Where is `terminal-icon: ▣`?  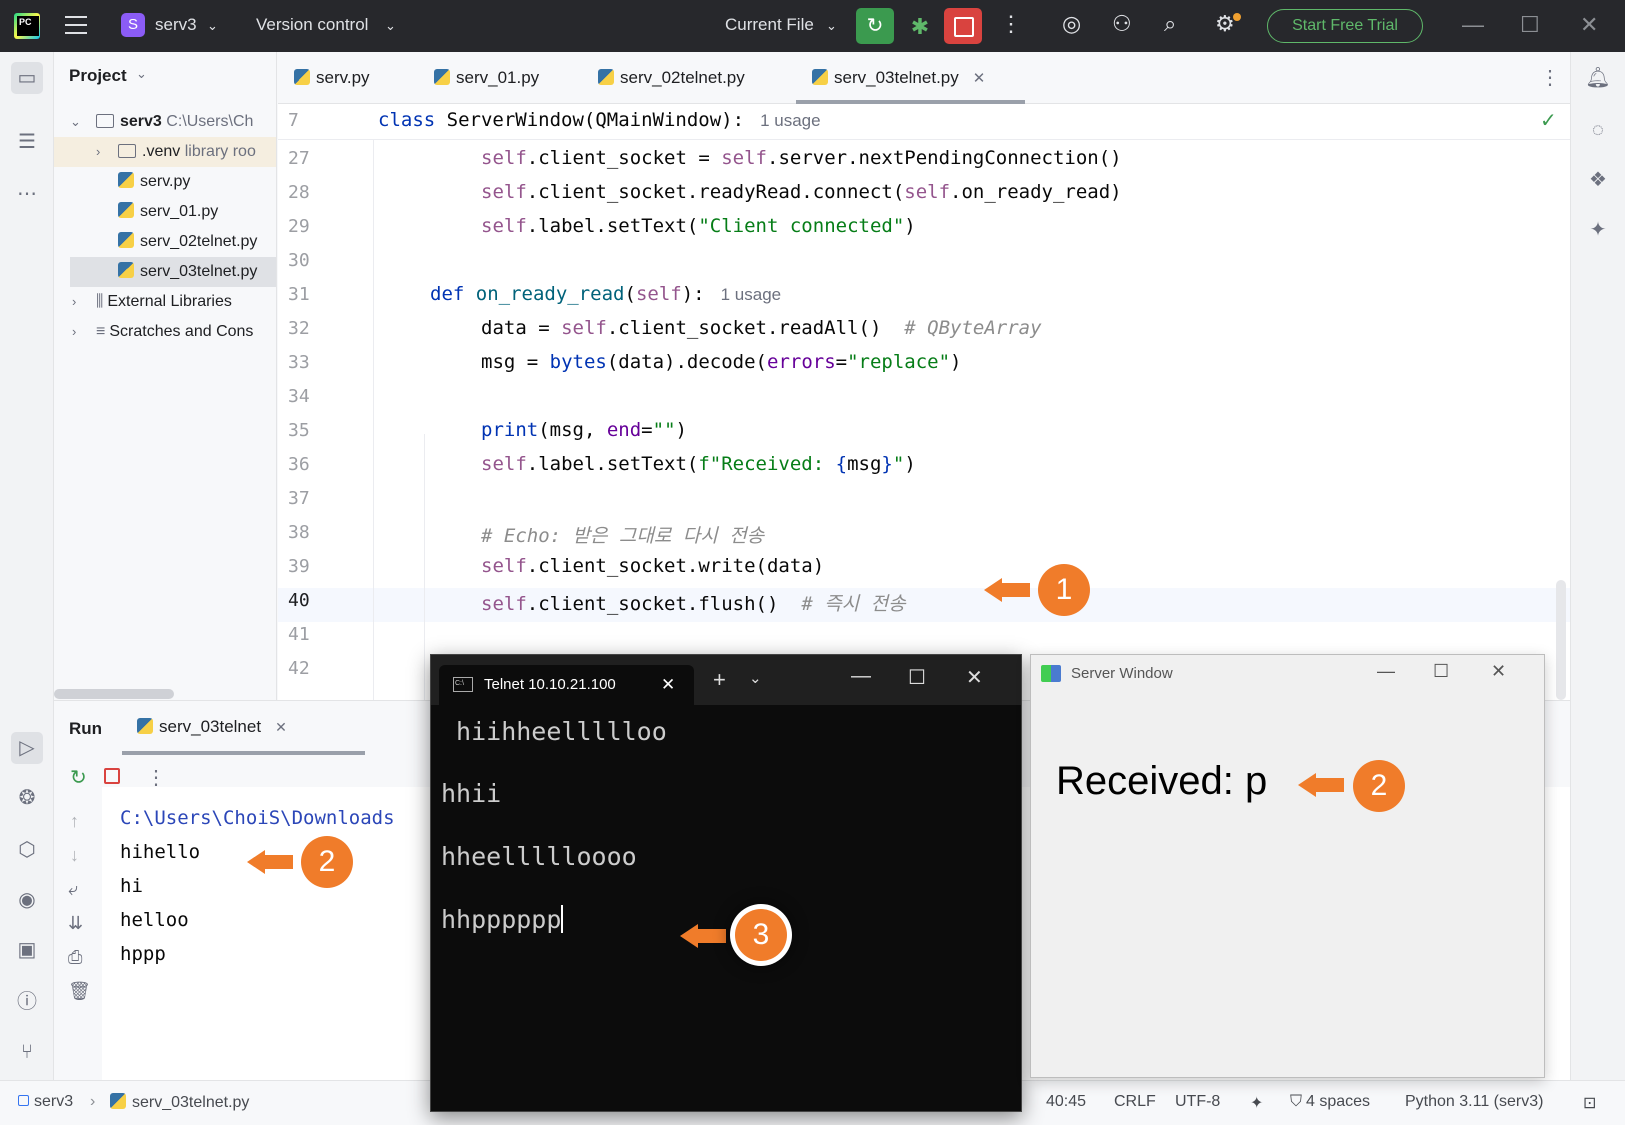
terminal-icon: ▣ is located at coordinates (27, 950).